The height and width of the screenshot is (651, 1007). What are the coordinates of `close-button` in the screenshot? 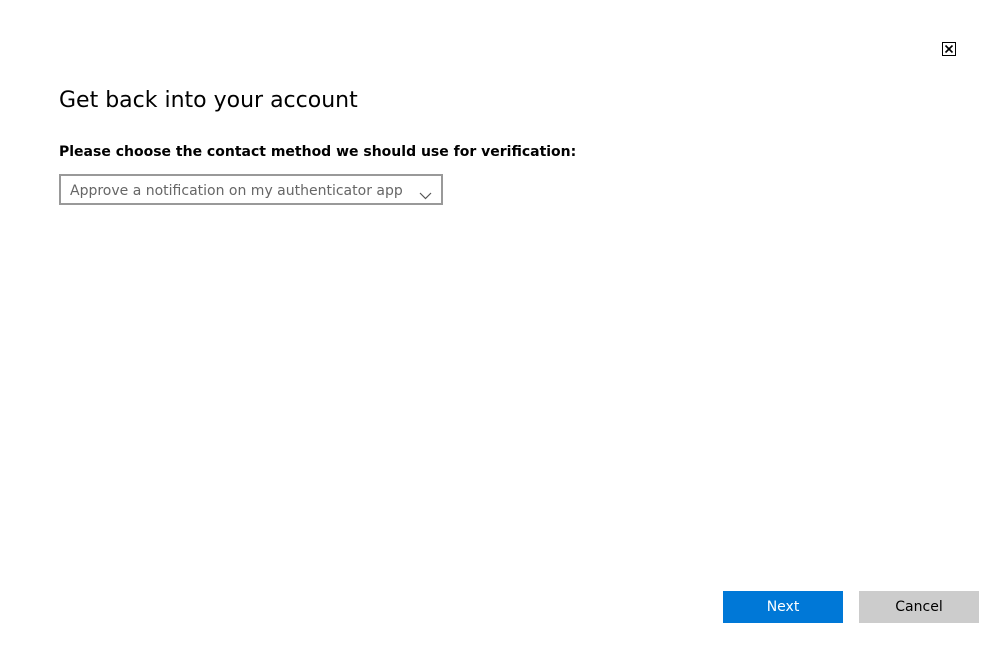 It's located at (949, 49).